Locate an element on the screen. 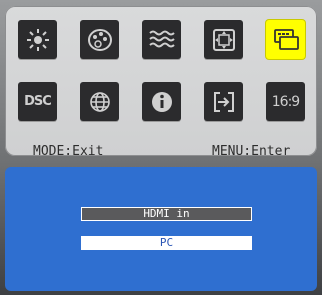 This screenshot has height=295, width=322. color-icon is located at coordinates (99, 39).